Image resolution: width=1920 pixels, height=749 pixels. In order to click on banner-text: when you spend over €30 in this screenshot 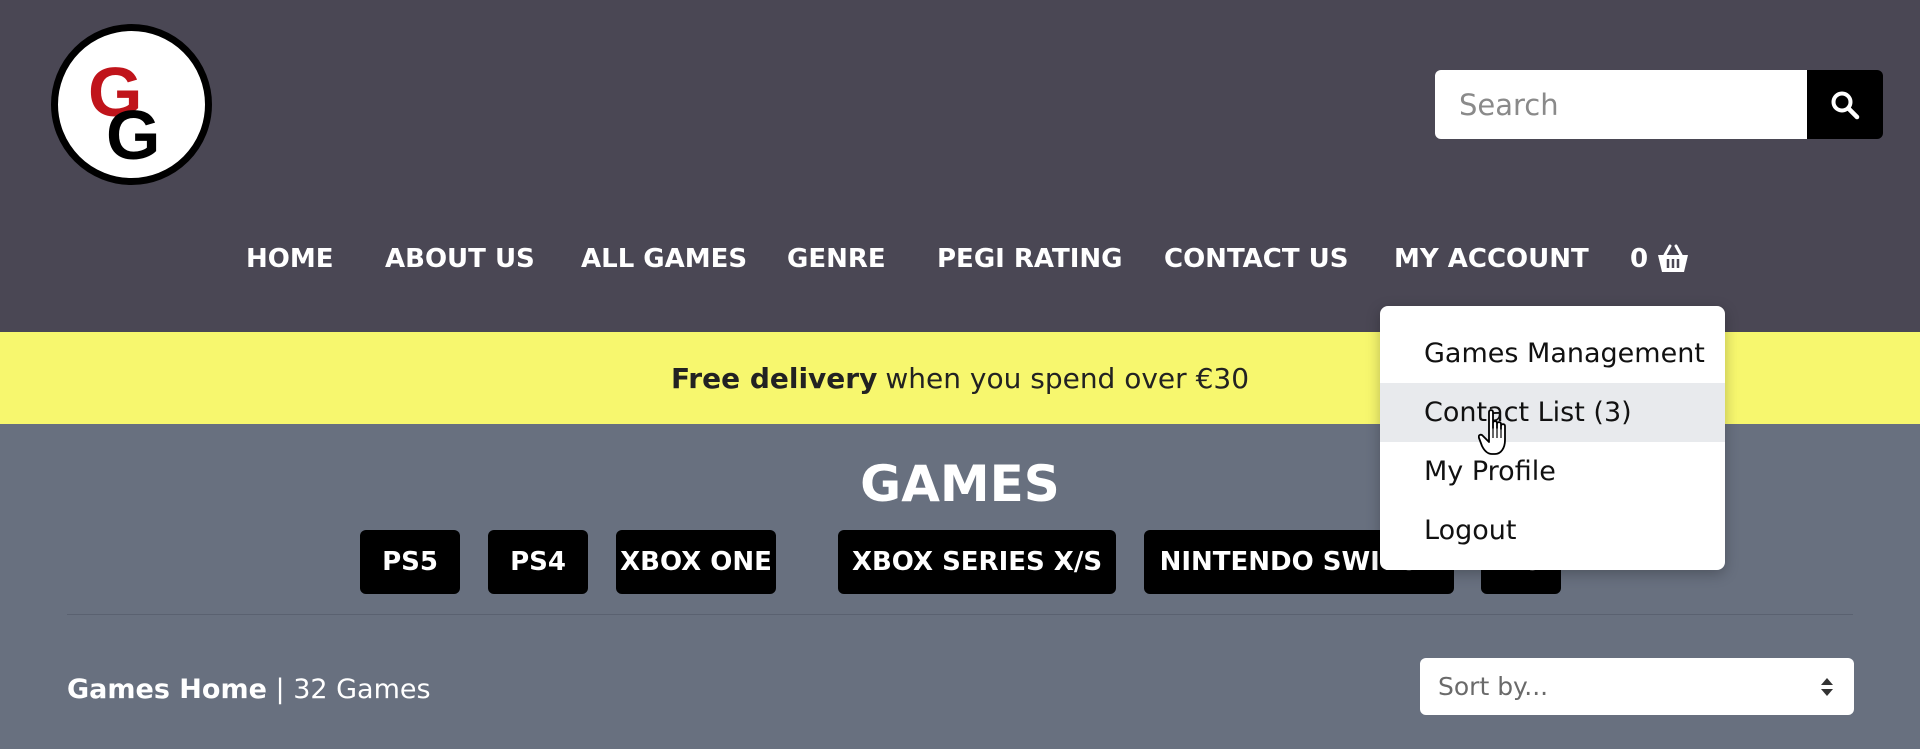, I will do `click(1067, 378)`.